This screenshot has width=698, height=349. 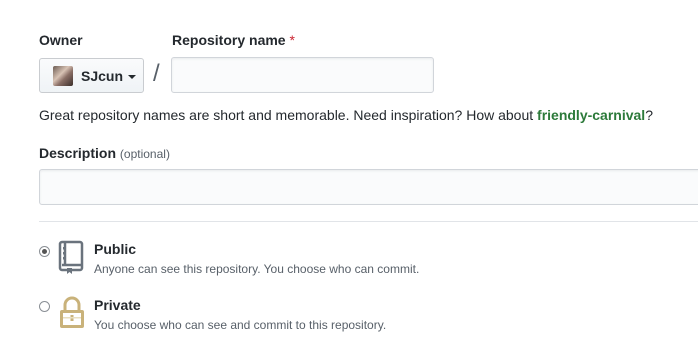 I want to click on caret-down-icon, so click(x=132, y=76).